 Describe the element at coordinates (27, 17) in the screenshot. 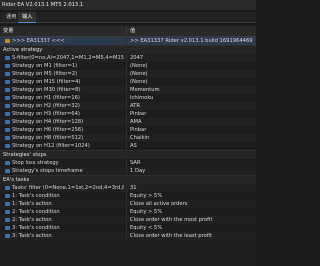

I see `tab-inputs: 输入` at that location.